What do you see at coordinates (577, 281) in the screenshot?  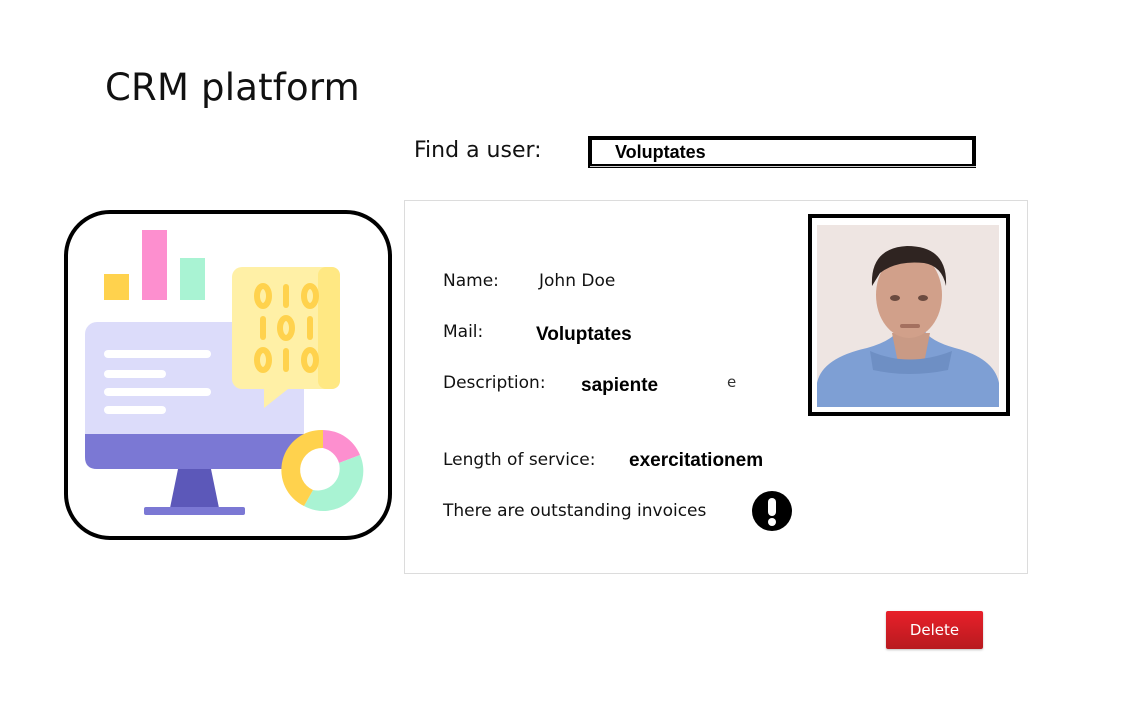 I see `name-value: John Doe` at bounding box center [577, 281].